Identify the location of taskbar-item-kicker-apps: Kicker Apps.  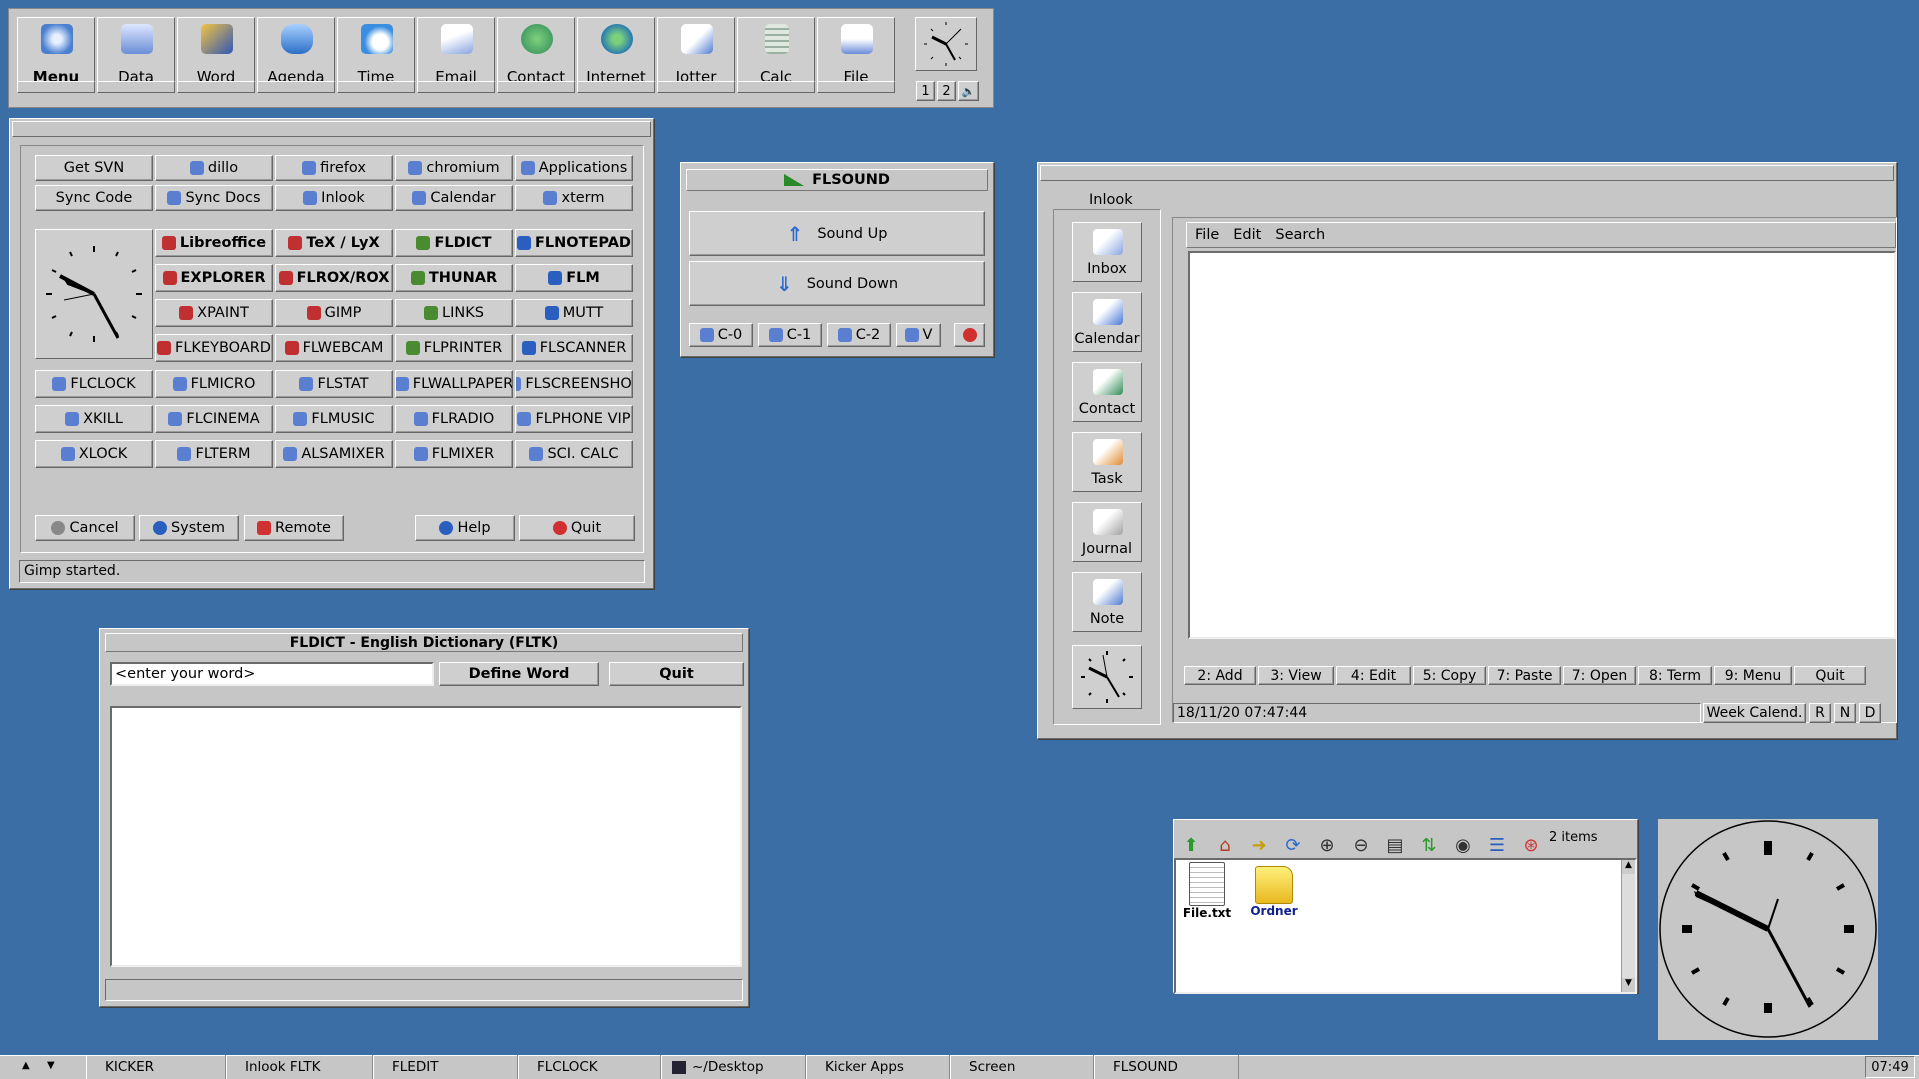
(878, 1067).